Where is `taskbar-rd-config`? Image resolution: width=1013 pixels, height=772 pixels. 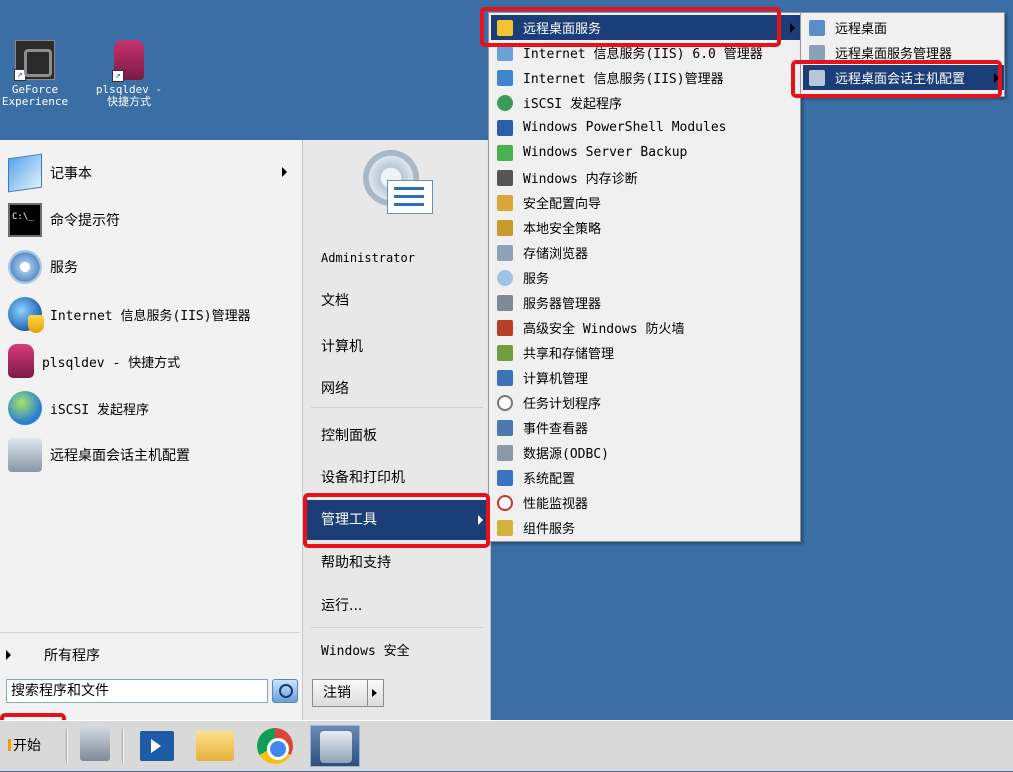 taskbar-rd-config is located at coordinates (335, 746).